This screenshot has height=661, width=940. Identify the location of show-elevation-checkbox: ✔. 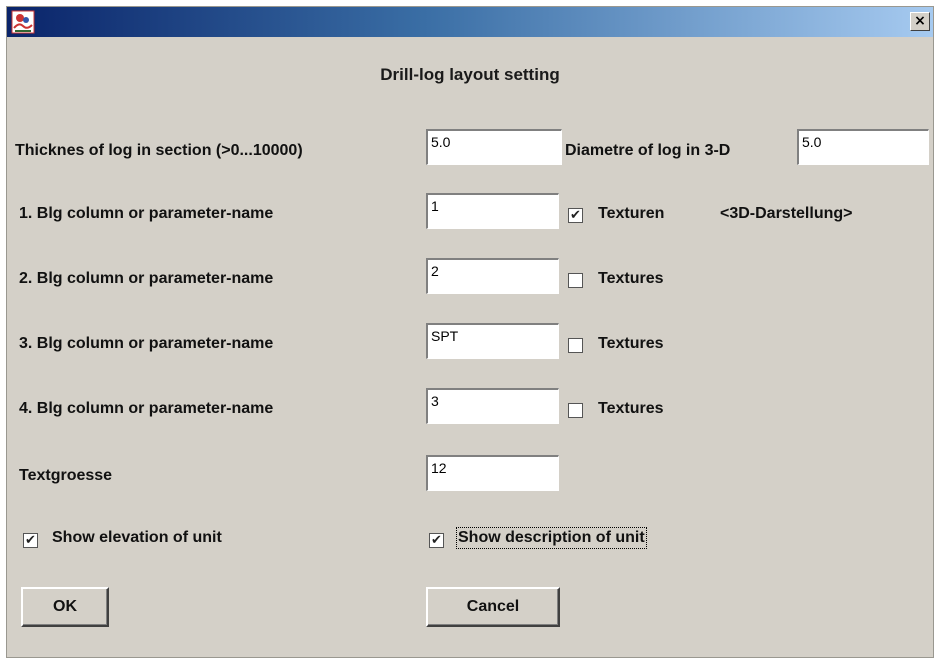
(30, 540).